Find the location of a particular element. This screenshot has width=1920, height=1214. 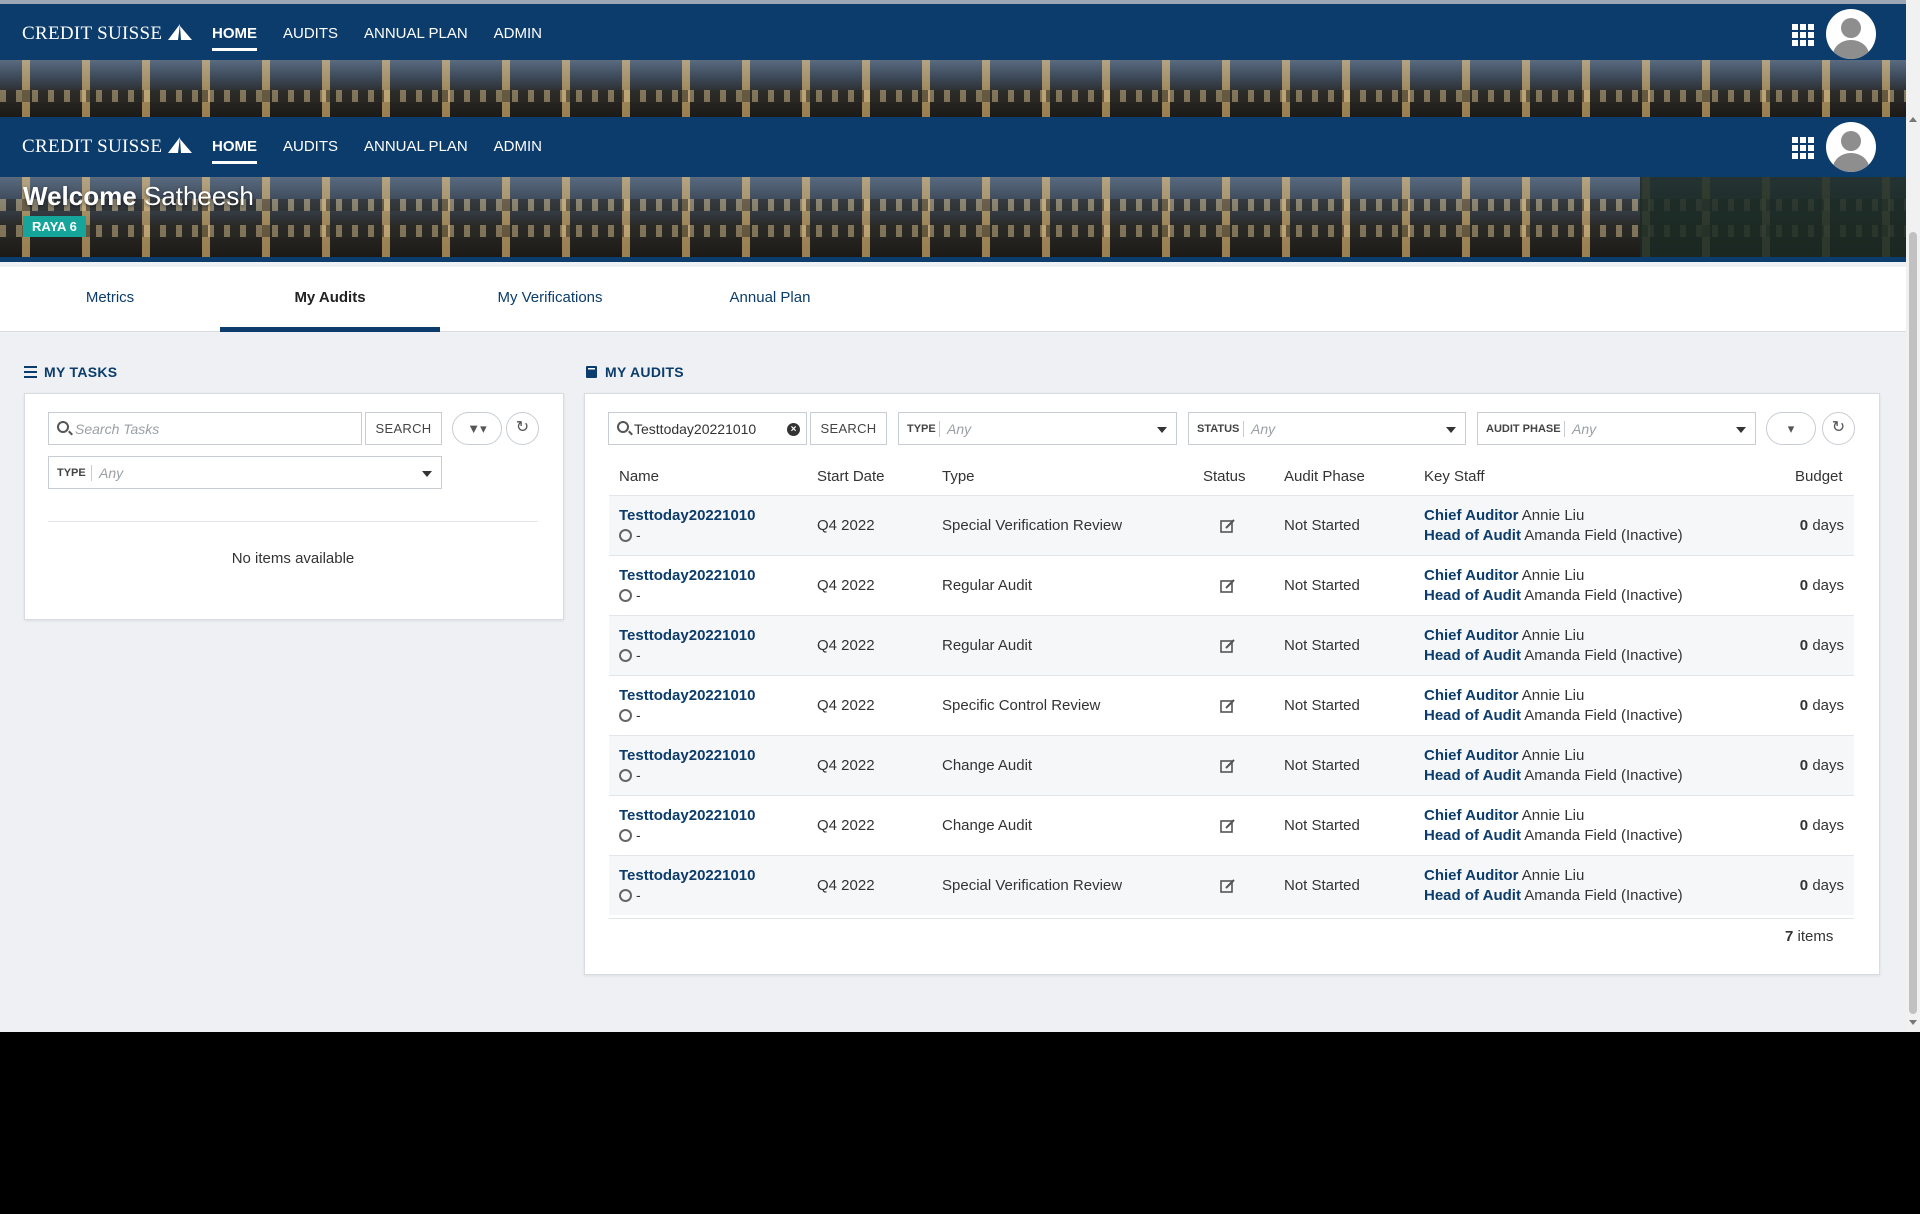

task-type-select: TYPE Any is located at coordinates (245, 472).